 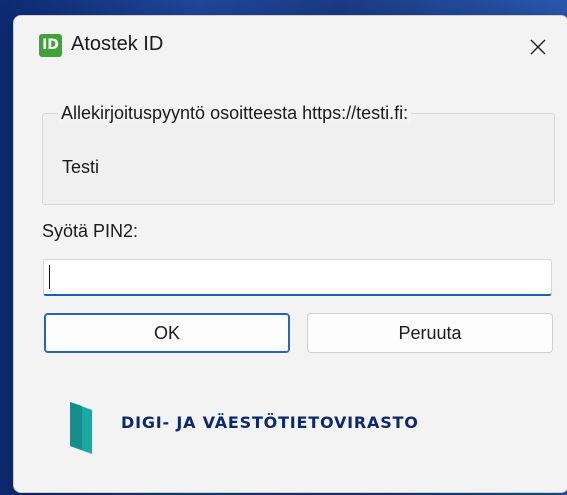 What do you see at coordinates (90, 231) in the screenshot?
I see `pin-label: Syötä PIN2:` at bounding box center [90, 231].